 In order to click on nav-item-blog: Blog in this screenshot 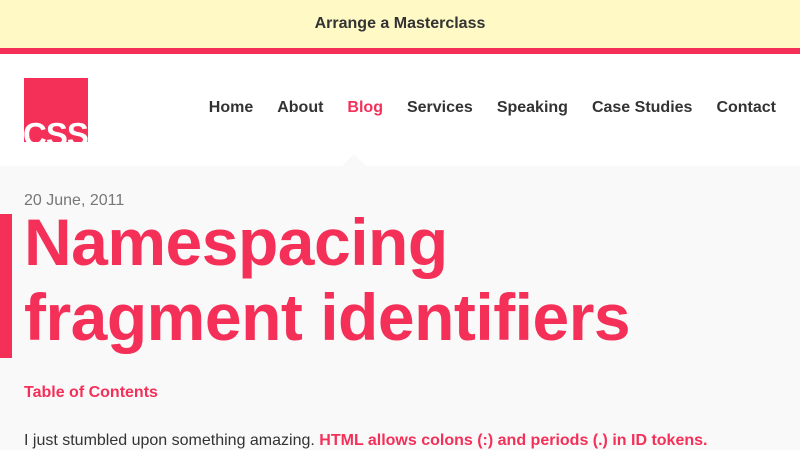, I will do `click(365, 108)`.